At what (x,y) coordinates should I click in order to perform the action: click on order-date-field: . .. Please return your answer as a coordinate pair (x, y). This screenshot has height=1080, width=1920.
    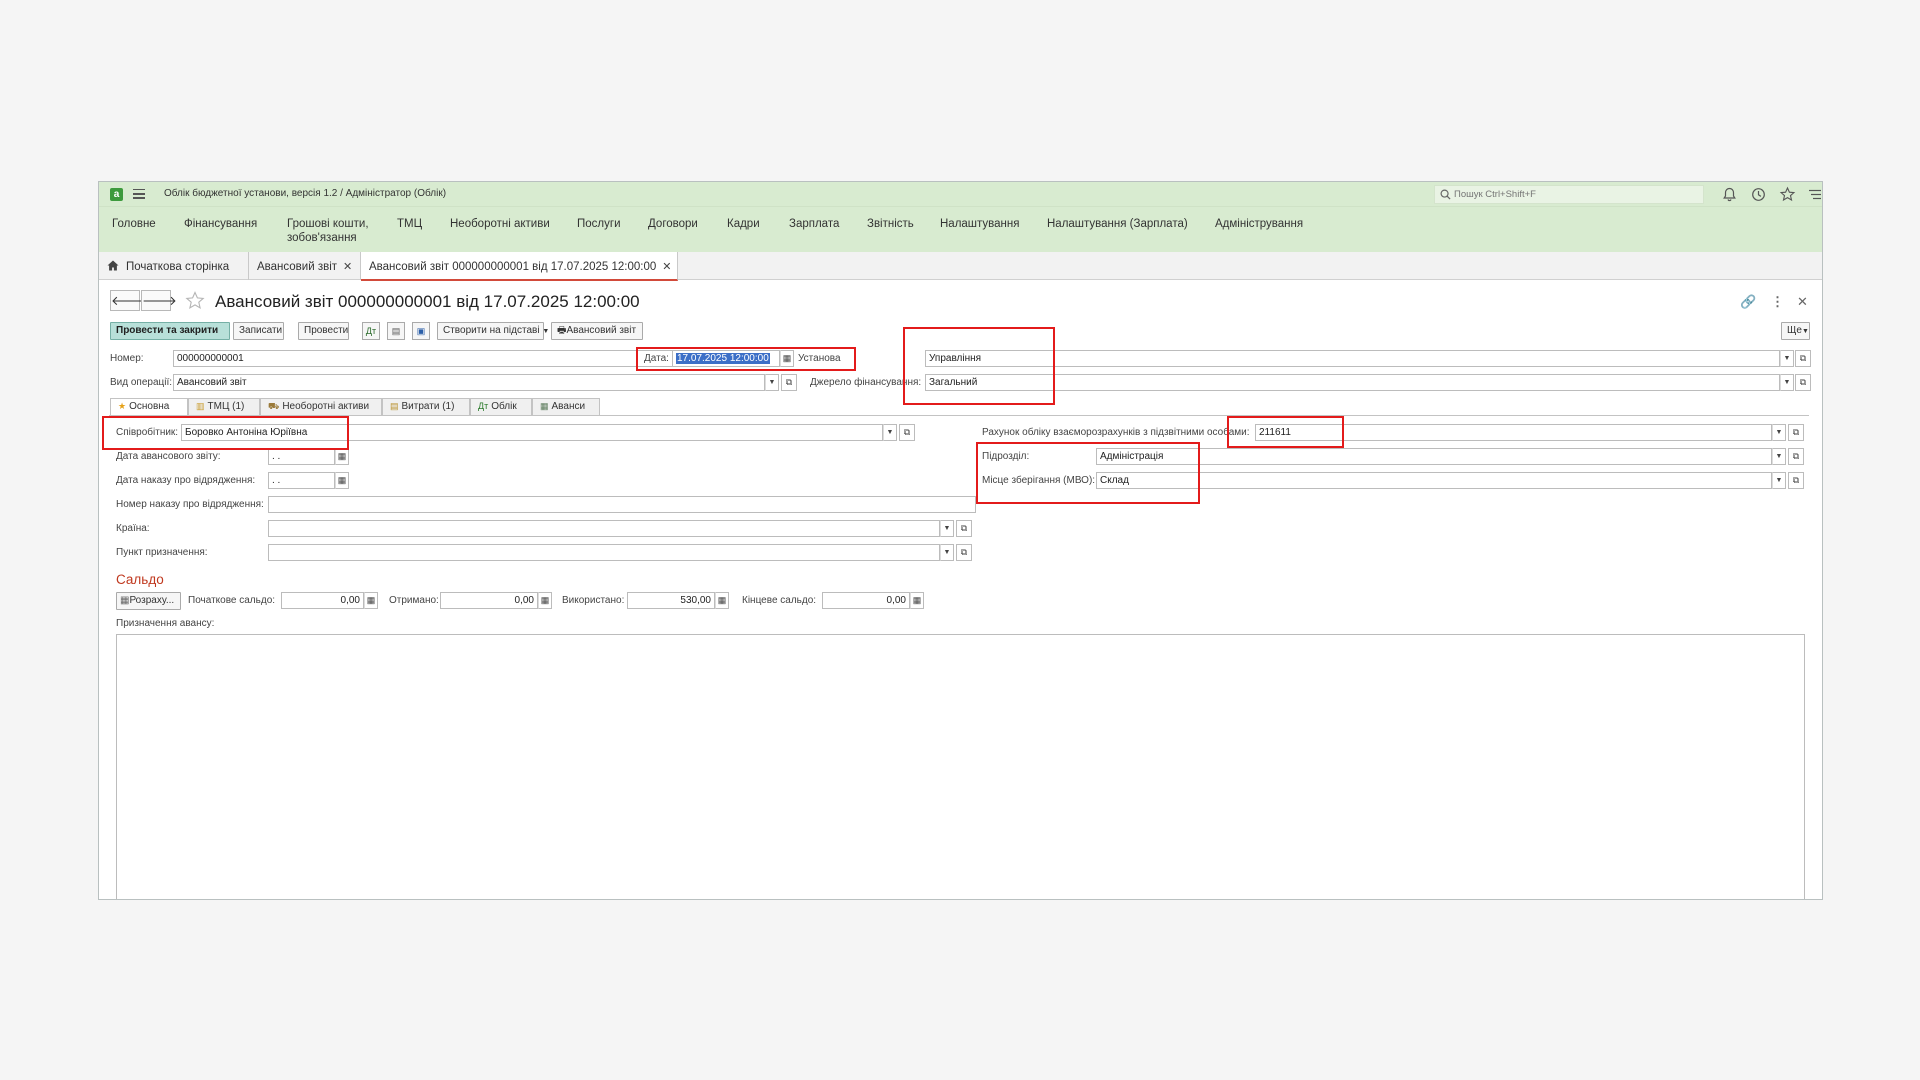
    Looking at the image, I should click on (301, 480).